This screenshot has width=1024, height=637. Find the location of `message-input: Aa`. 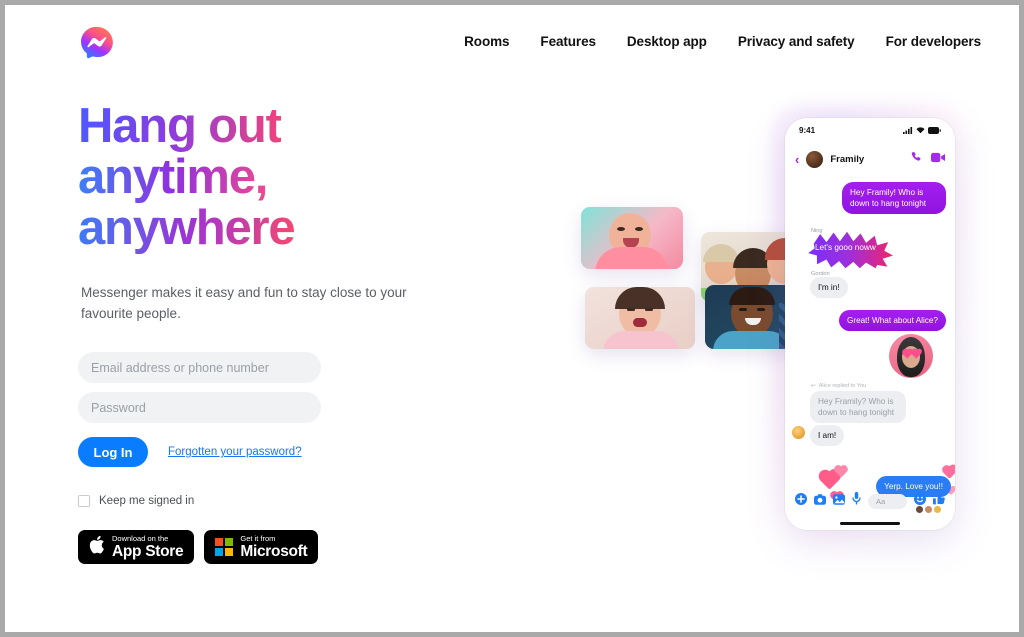

message-input: Aa is located at coordinates (887, 501).